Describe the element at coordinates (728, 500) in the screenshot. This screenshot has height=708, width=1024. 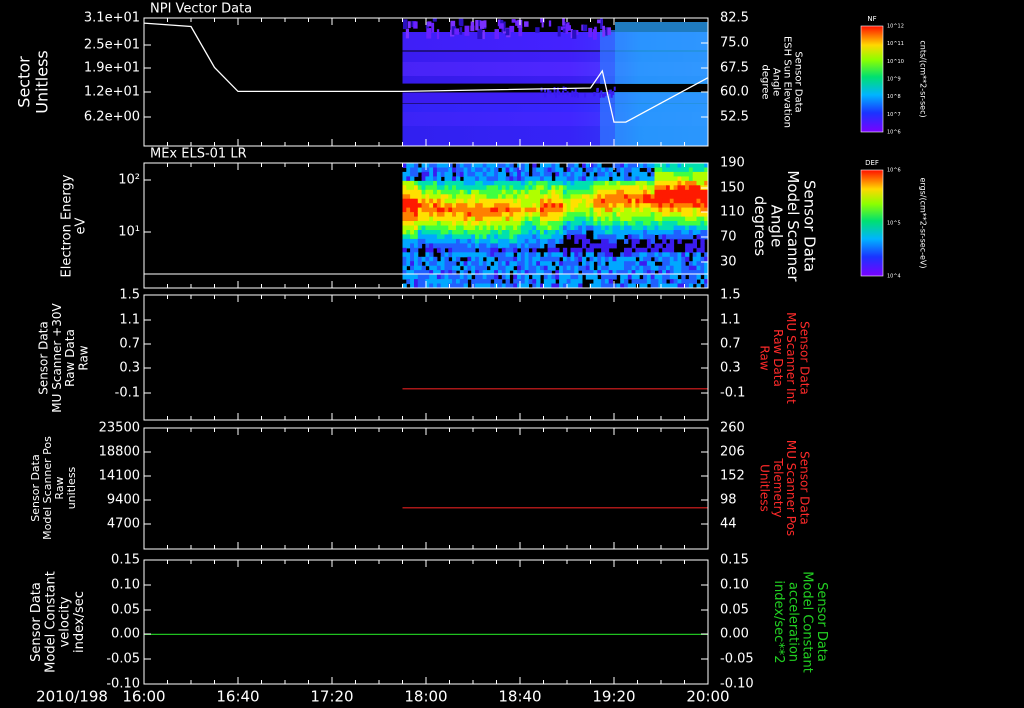
I see `y2-tick-label: 98` at that location.